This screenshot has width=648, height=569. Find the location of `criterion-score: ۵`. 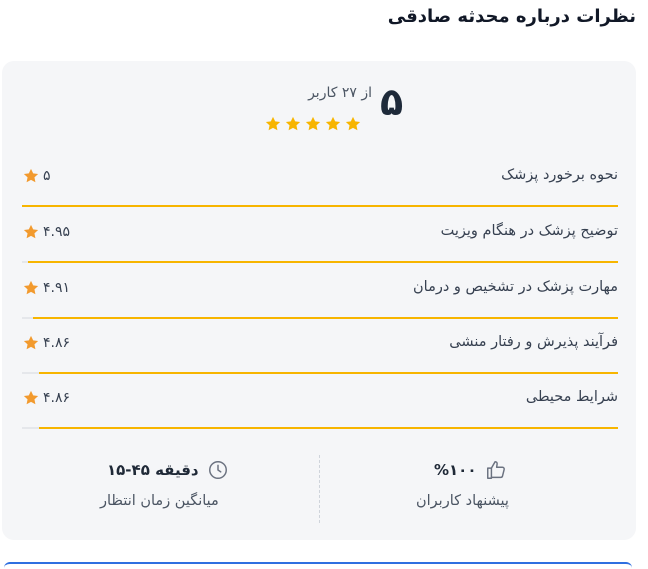

criterion-score: ۵ is located at coordinates (36, 176).